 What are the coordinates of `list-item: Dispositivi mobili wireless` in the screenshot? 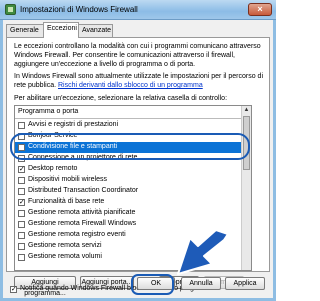 It's located at (133, 180).